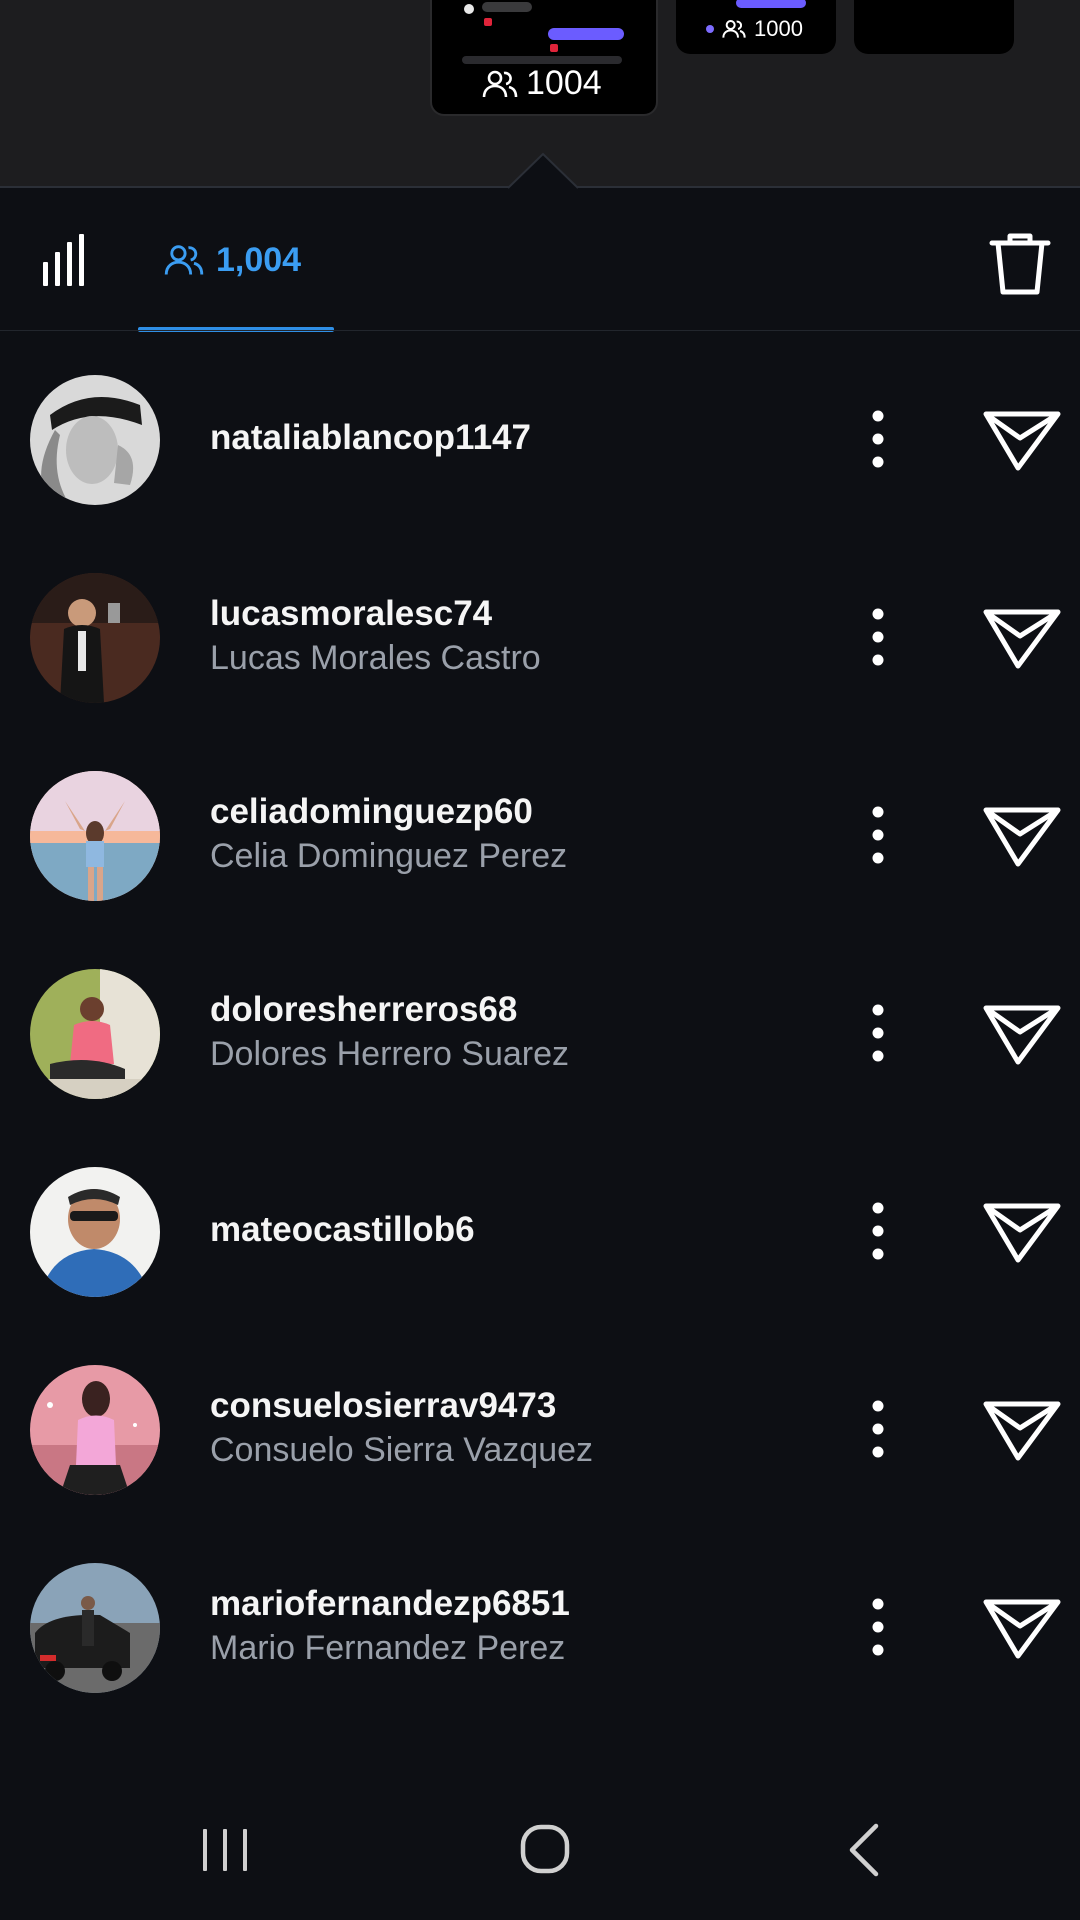 The image size is (1080, 1920). I want to click on story-view-count-value: 1000, so click(778, 28).